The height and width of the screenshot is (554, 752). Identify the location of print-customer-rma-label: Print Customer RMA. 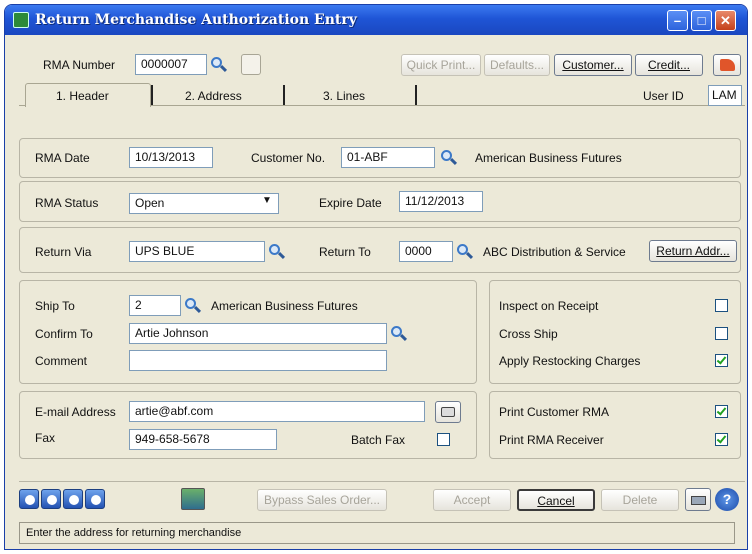
(554, 412).